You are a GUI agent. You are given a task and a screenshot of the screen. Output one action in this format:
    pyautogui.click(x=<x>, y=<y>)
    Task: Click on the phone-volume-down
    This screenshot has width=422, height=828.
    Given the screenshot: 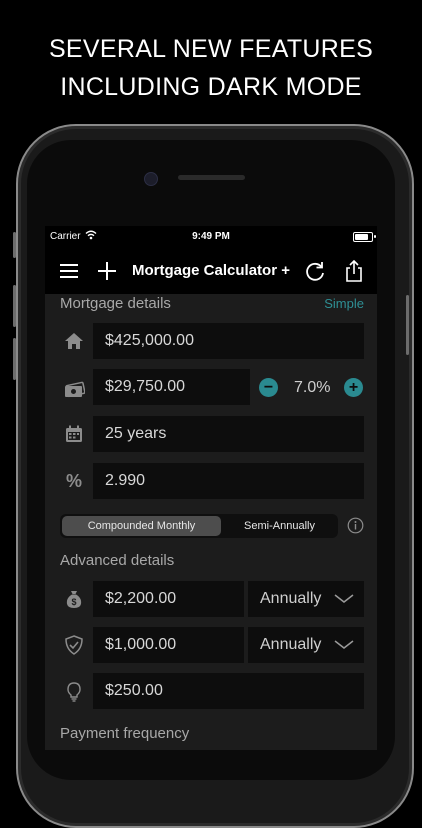 What is the action you would take?
    pyautogui.click(x=14, y=359)
    